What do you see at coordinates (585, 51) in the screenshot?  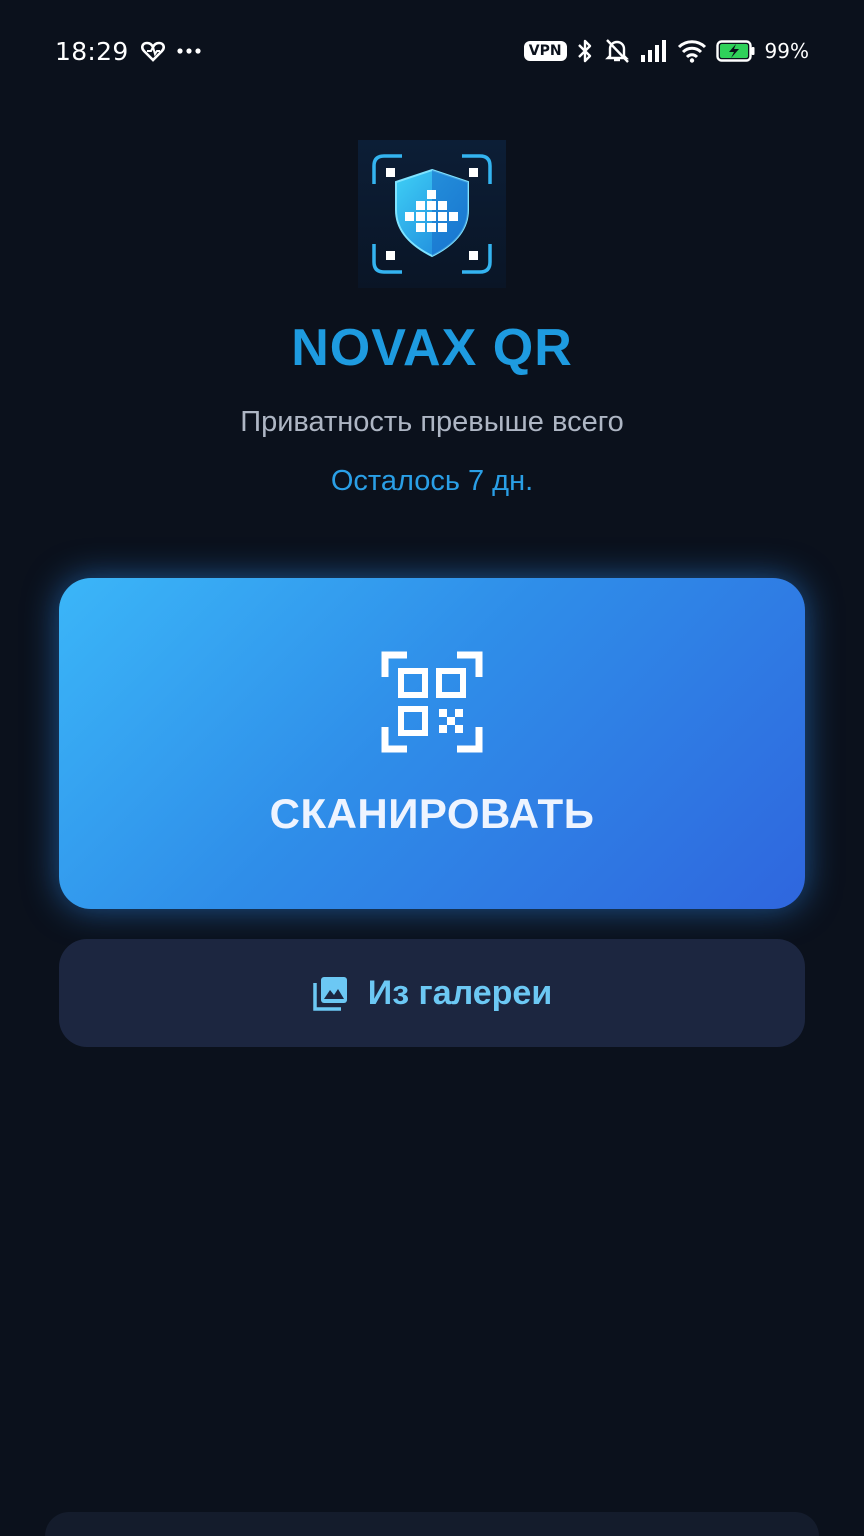 I see `bluetooth-icon` at bounding box center [585, 51].